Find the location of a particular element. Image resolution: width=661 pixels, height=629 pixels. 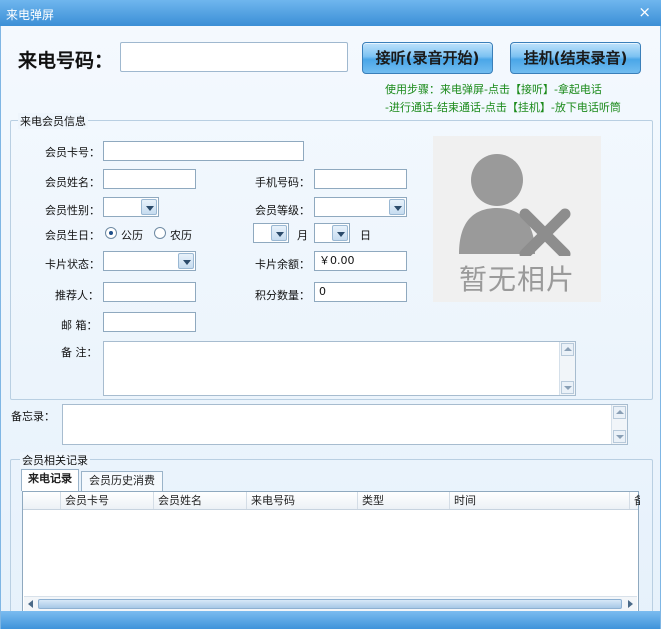

table-horizontal-scrollbar is located at coordinates (330, 603).